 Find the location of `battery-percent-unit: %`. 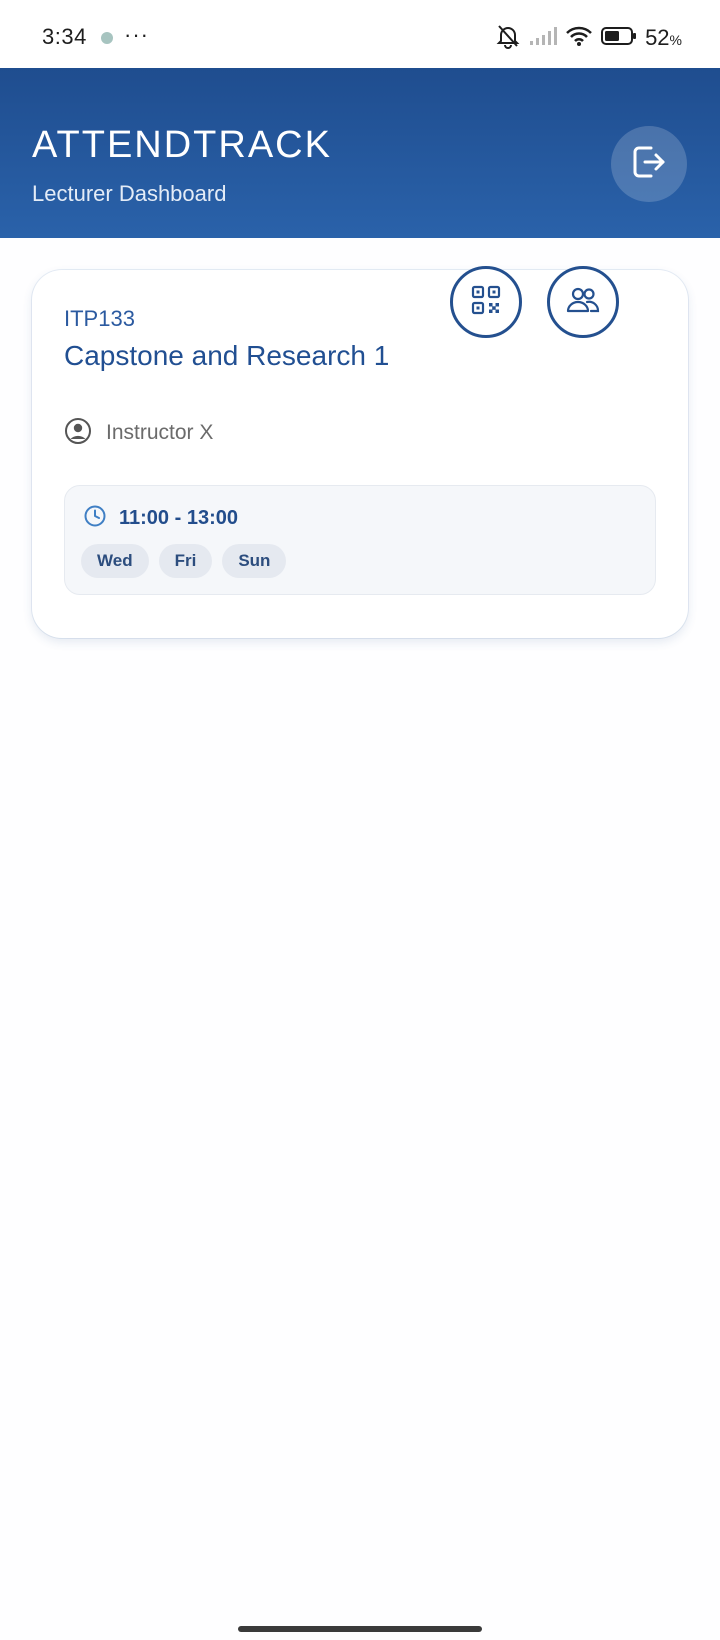

battery-percent-unit: % is located at coordinates (675, 40).